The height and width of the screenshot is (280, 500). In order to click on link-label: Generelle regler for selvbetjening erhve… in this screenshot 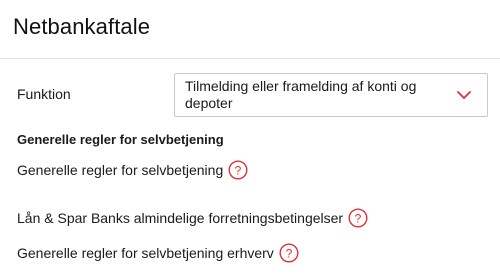, I will do `click(145, 253)`.